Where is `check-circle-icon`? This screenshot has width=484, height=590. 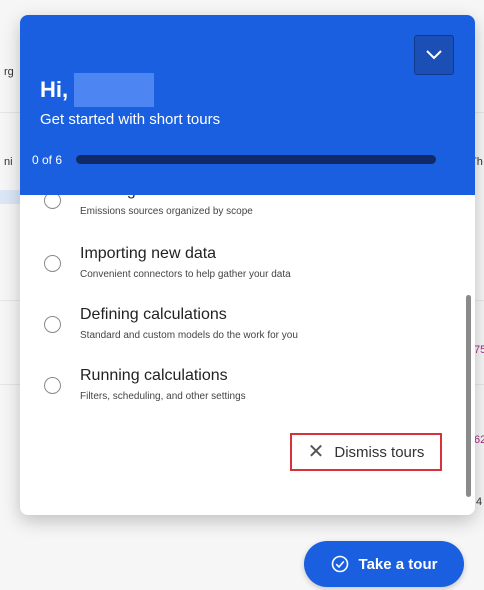
check-circle-icon is located at coordinates (340, 564).